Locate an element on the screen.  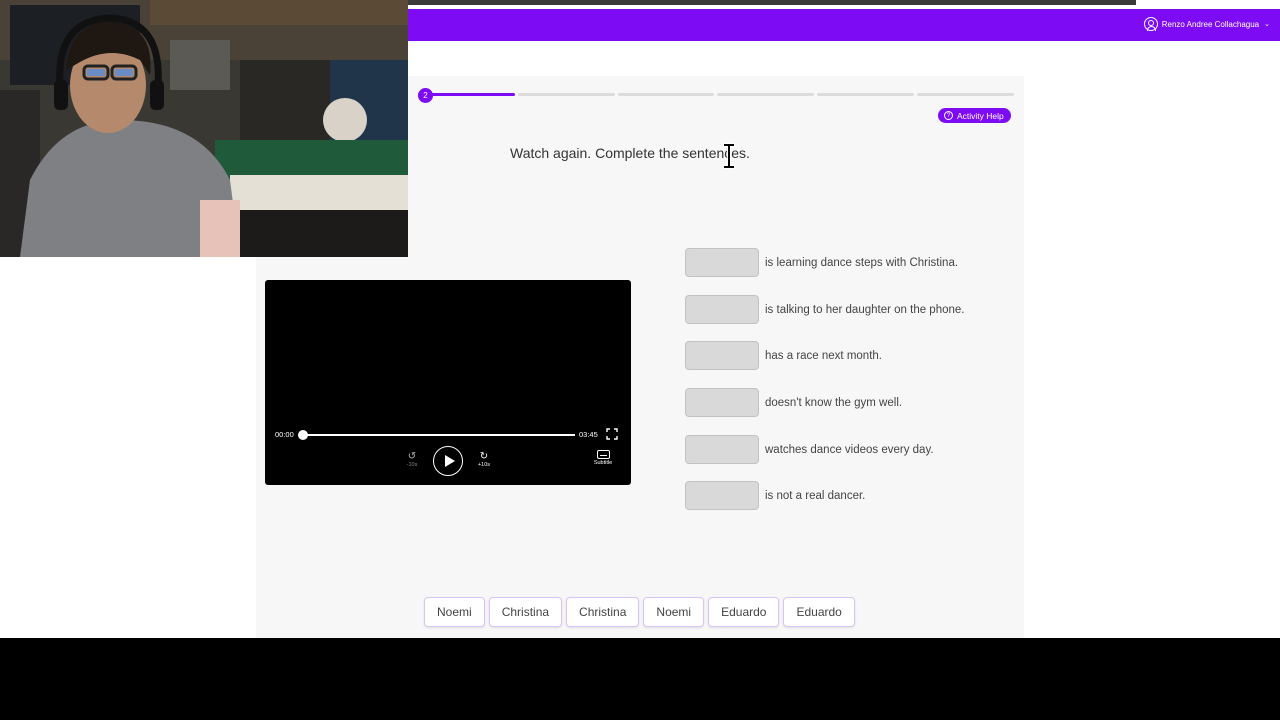
text-cursor-icon is located at coordinates (729, 156).